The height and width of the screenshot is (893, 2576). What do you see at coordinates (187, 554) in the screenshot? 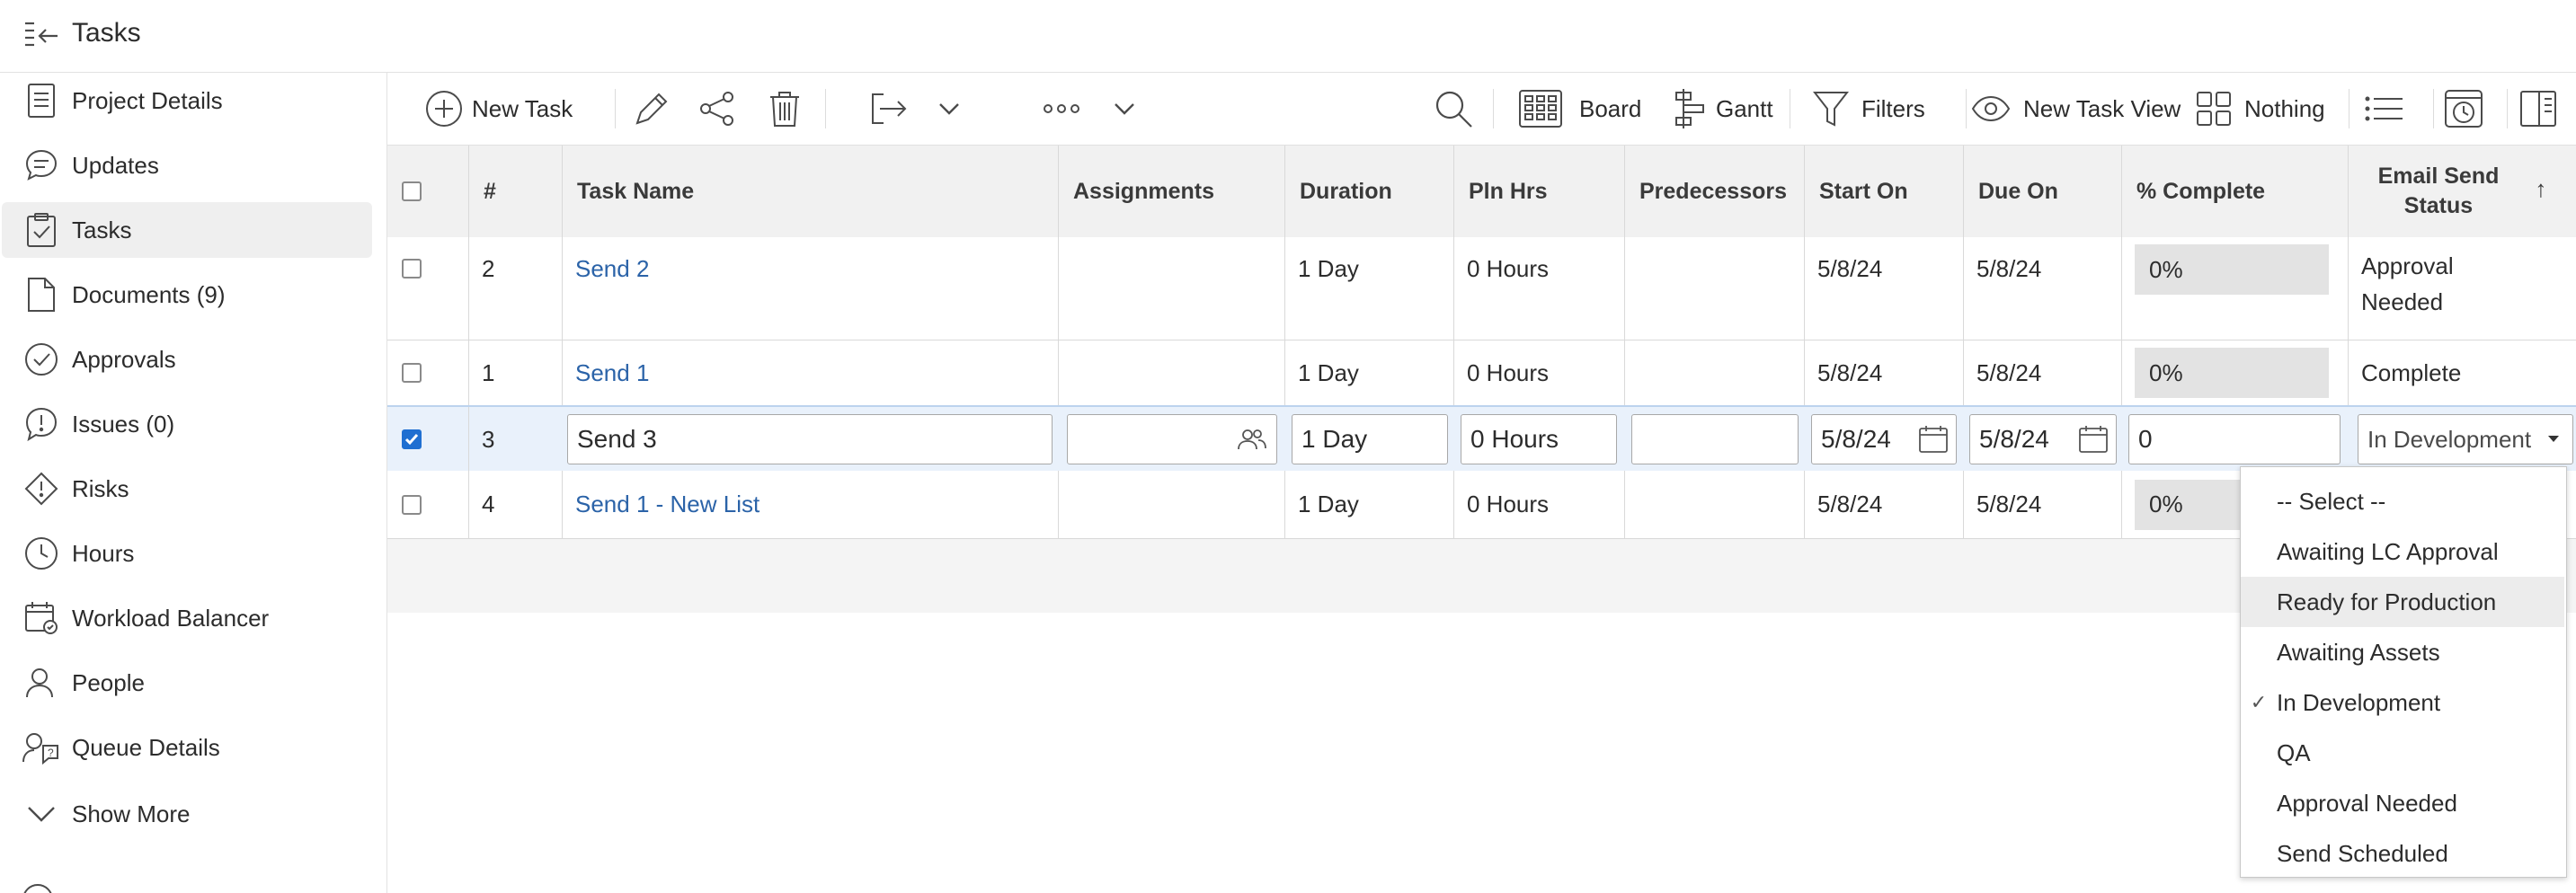
I see `sidebar-item-hours: Hours` at bounding box center [187, 554].